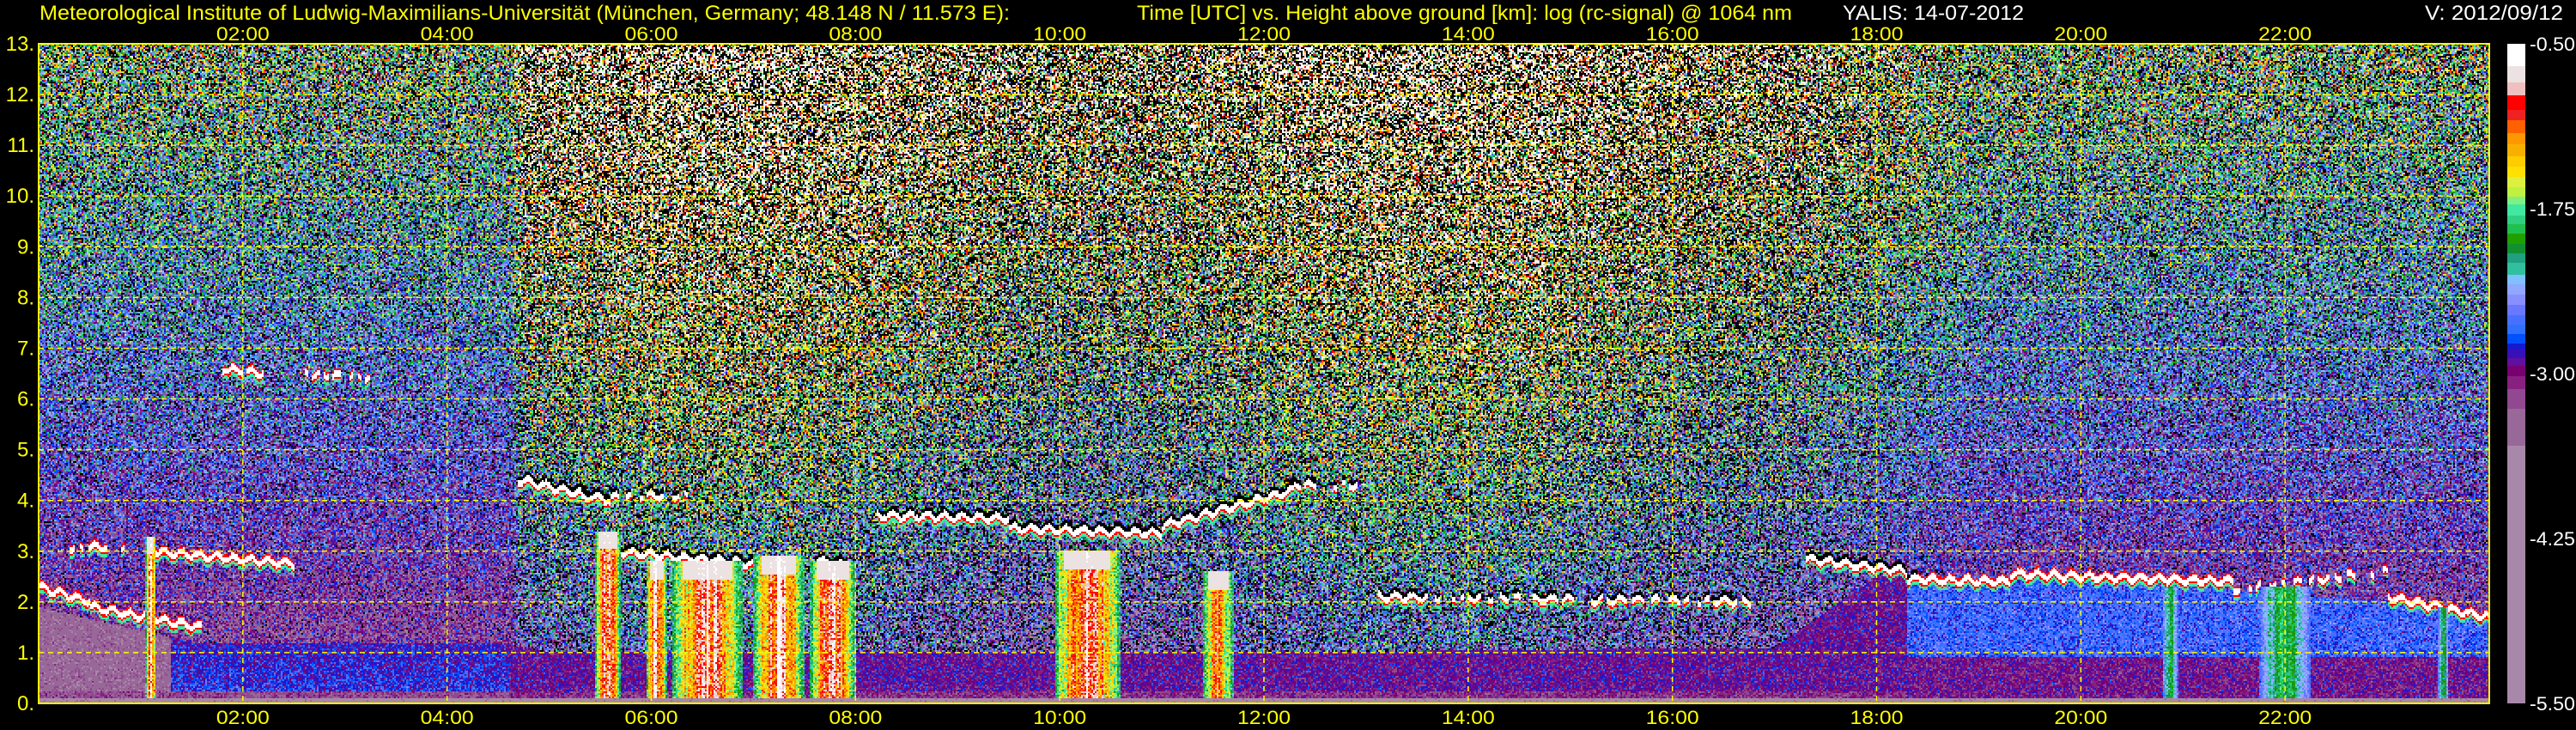 This screenshot has width=2576, height=730. I want to click on station-date: YALIS: 14-07-2012, so click(1933, 13).